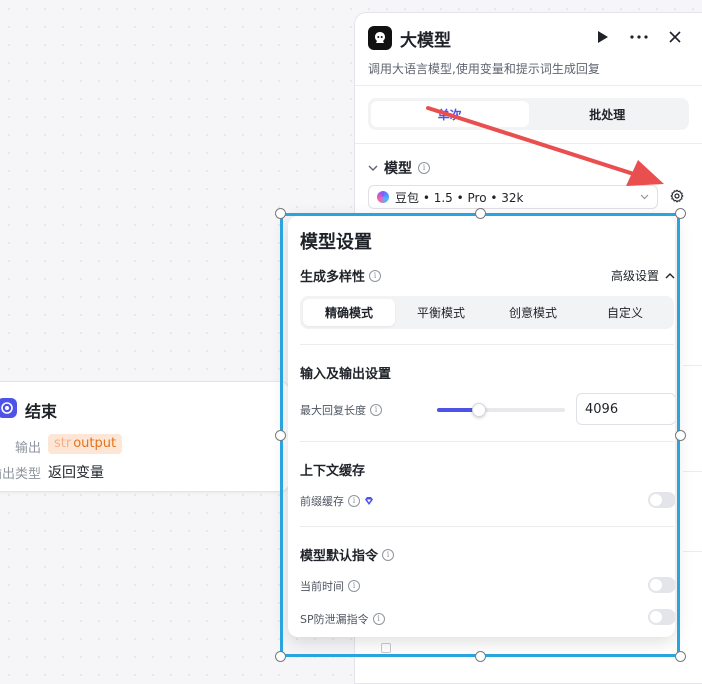 Image resolution: width=702 pixels, height=684 pixels. Describe the element at coordinates (675, 37) in the screenshot. I see `close-icon` at that location.